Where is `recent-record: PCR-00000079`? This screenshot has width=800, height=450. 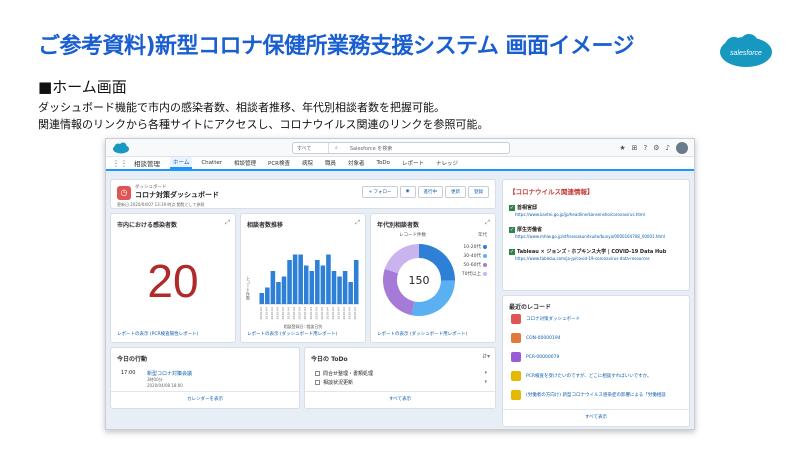
recent-record: PCR-00000079 is located at coordinates (535, 357).